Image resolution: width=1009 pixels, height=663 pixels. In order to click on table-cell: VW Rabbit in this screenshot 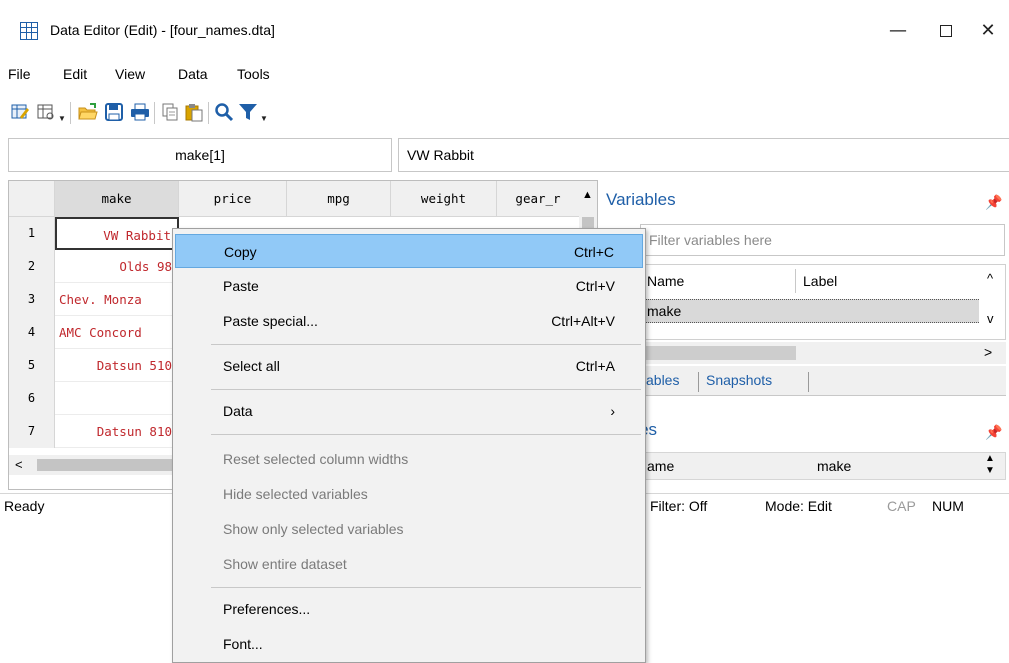, I will do `click(117, 233)`.